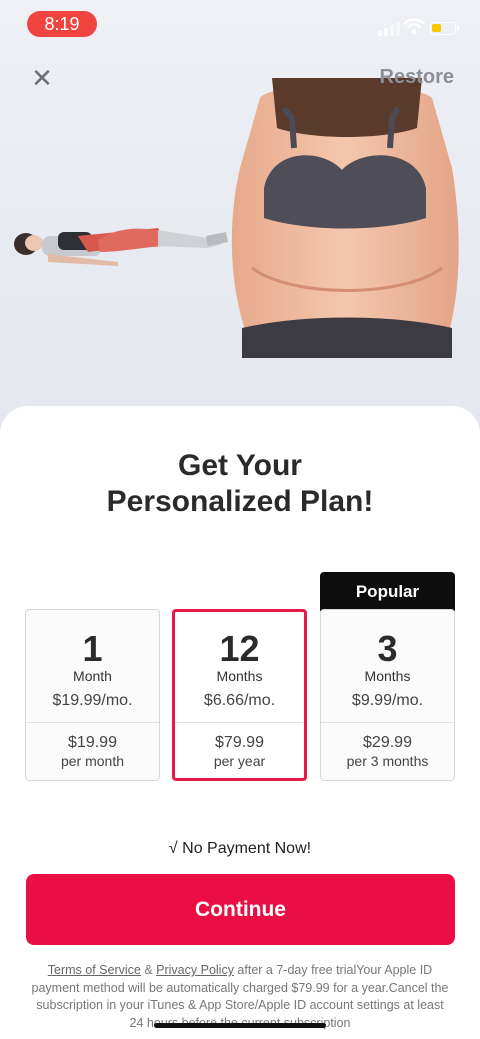 Image resolution: width=480 pixels, height=1039 pixels. I want to click on continue-button: Continue, so click(240, 909).